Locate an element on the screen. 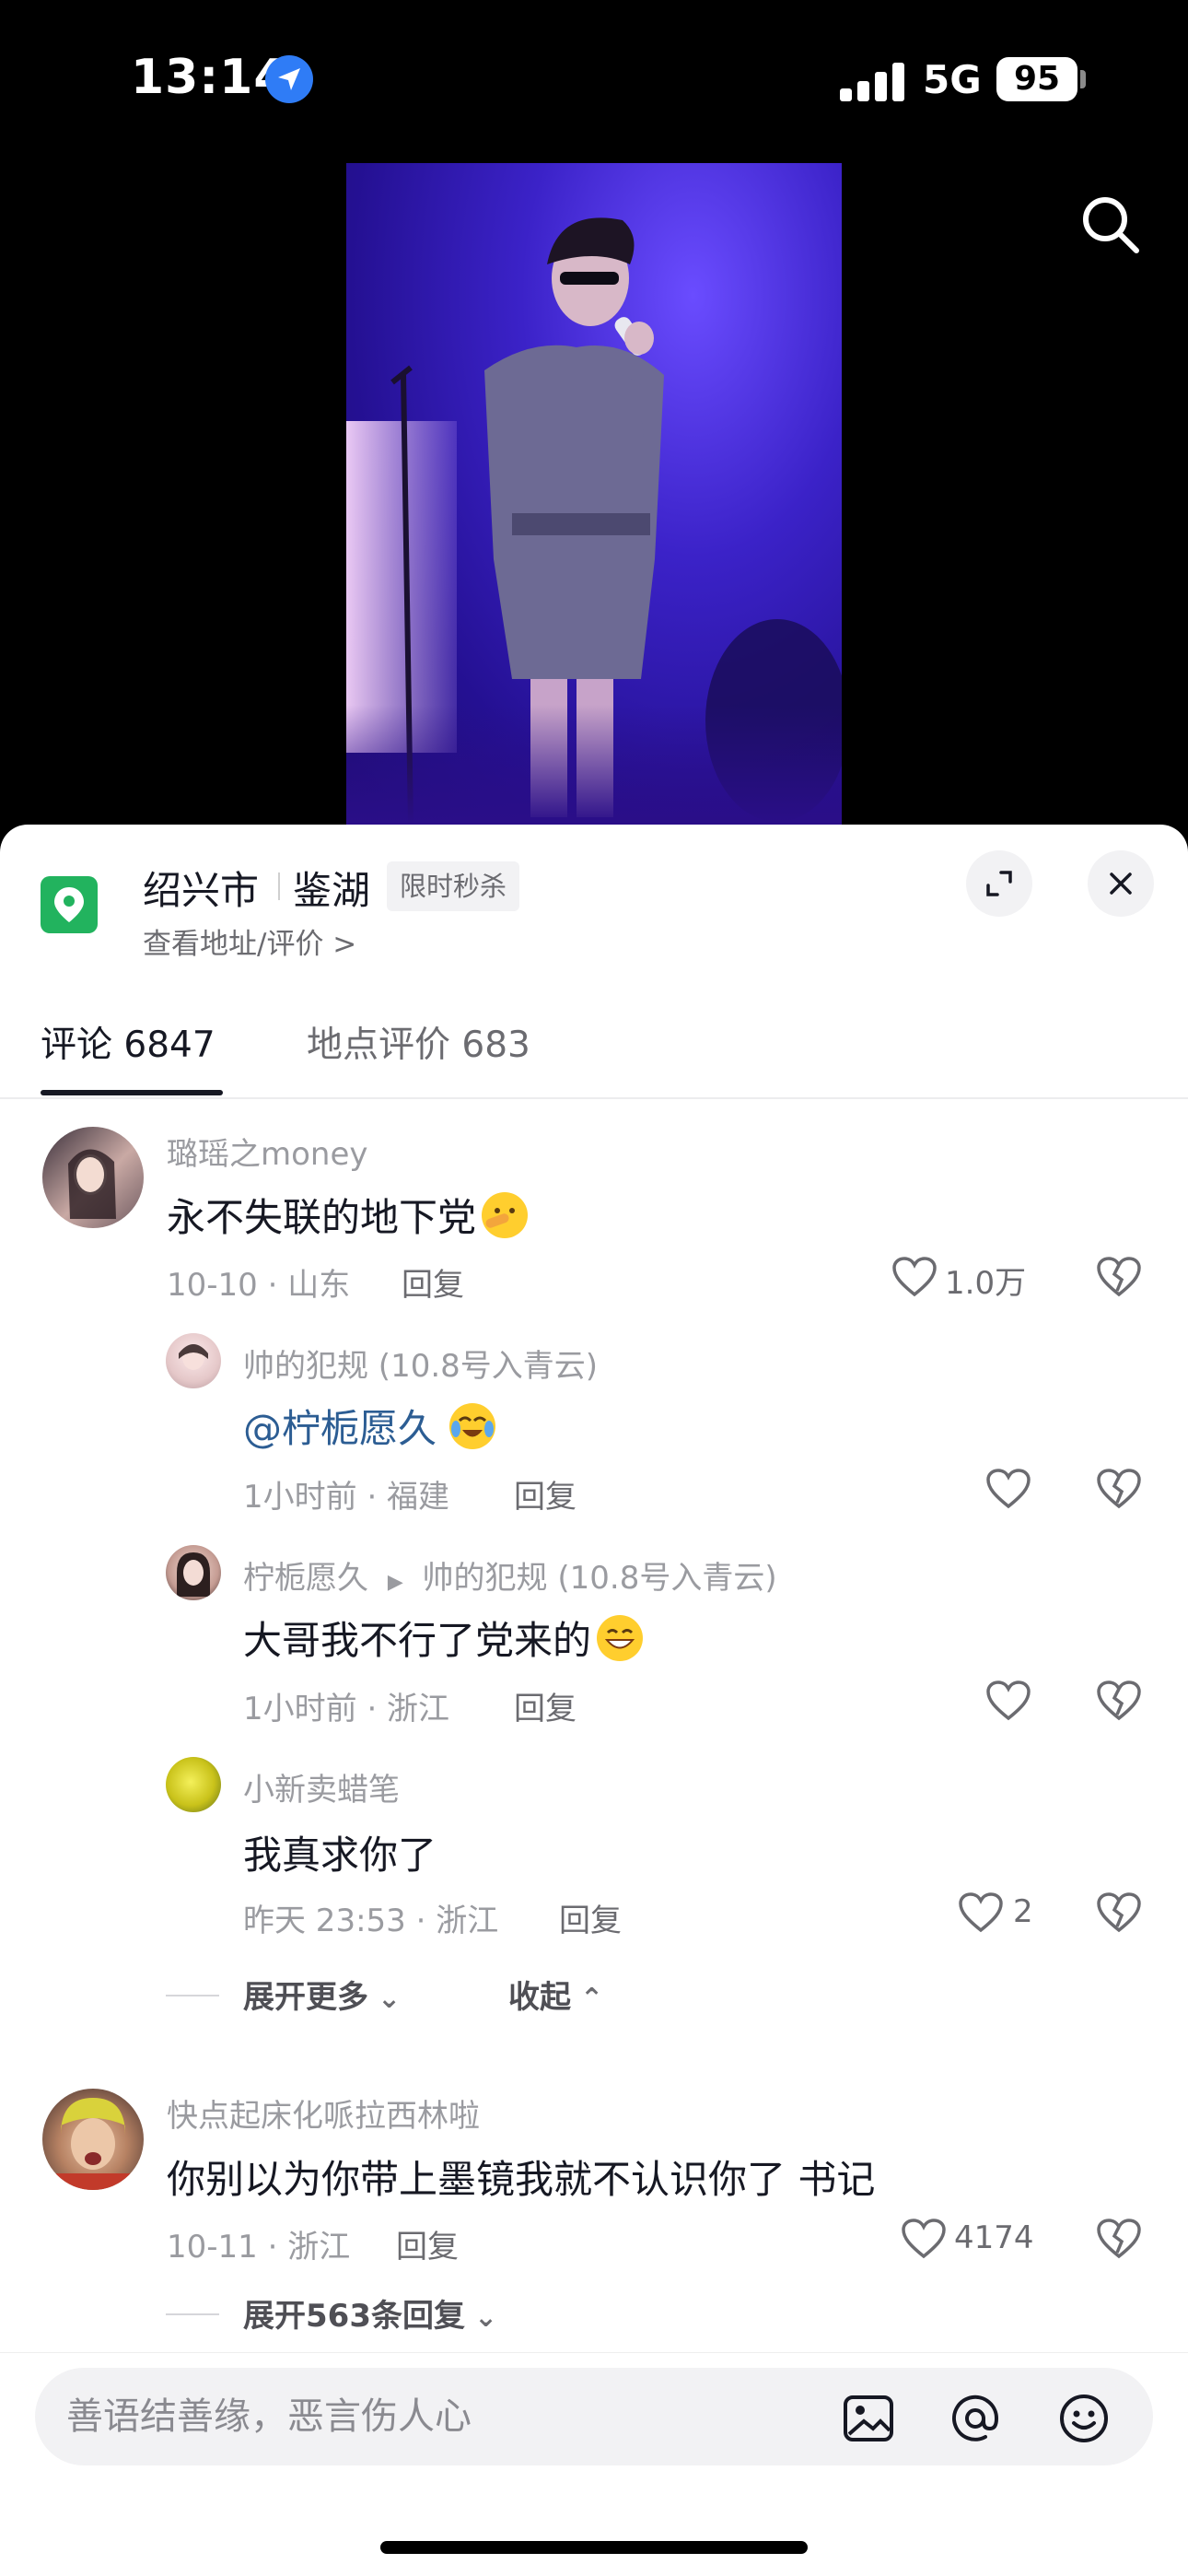 This screenshot has width=1188, height=2576. mention-link: @柠栀愿久 is located at coordinates (340, 1428).